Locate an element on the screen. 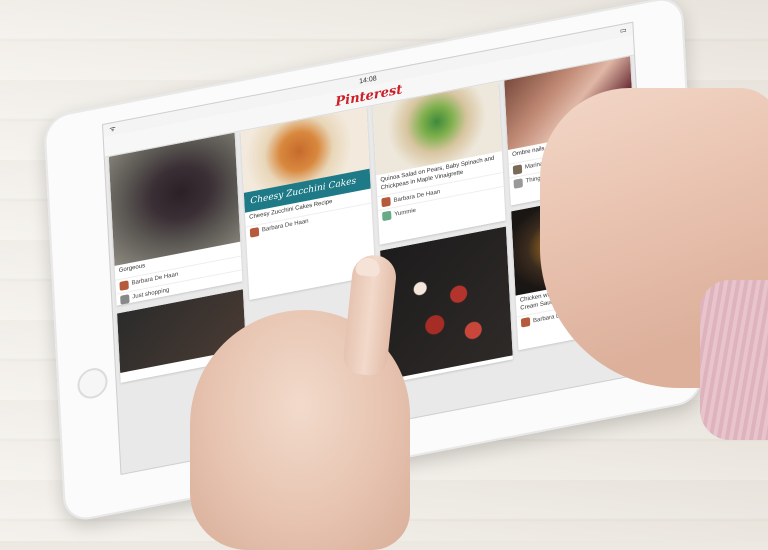 This screenshot has height=550, width=768. pin-card is located at coordinates (446, 305).